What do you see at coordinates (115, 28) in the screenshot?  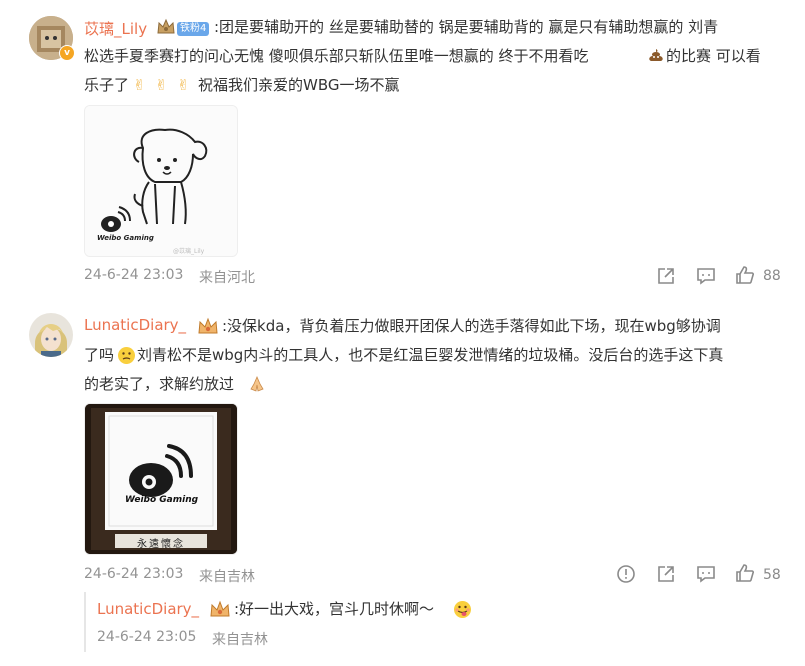 I see `comment-username: 苡璃_Lily` at bounding box center [115, 28].